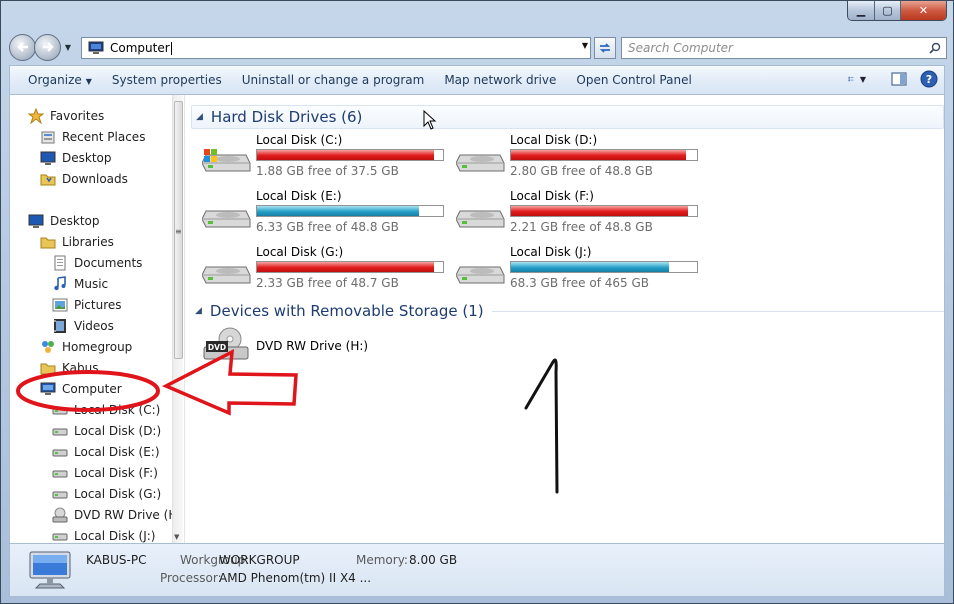 This screenshot has height=604, width=954. What do you see at coordinates (567, 117) in the screenshot?
I see `group-header-hard-disks: ◢ Hard Disk Drives (6)` at bounding box center [567, 117].